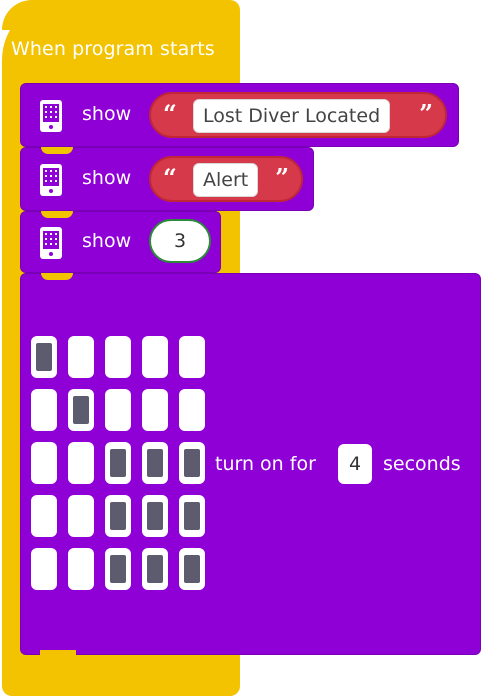  I want to click on led-cell-r2-c1, so click(81, 463).